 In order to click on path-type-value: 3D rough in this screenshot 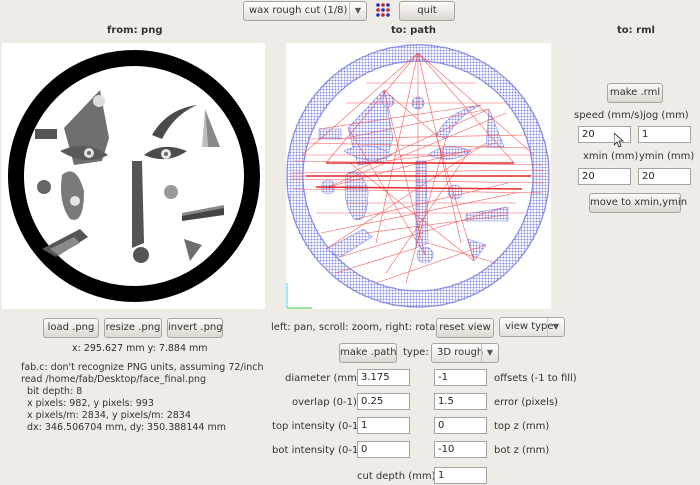, I will do `click(460, 352)`.